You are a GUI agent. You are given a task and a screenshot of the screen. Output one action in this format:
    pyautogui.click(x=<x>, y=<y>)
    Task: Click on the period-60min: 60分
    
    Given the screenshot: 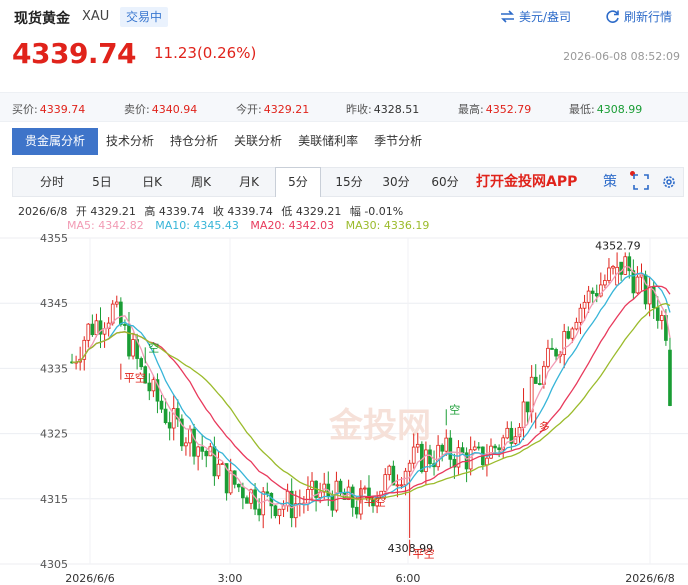 What is the action you would take?
    pyautogui.click(x=445, y=182)
    